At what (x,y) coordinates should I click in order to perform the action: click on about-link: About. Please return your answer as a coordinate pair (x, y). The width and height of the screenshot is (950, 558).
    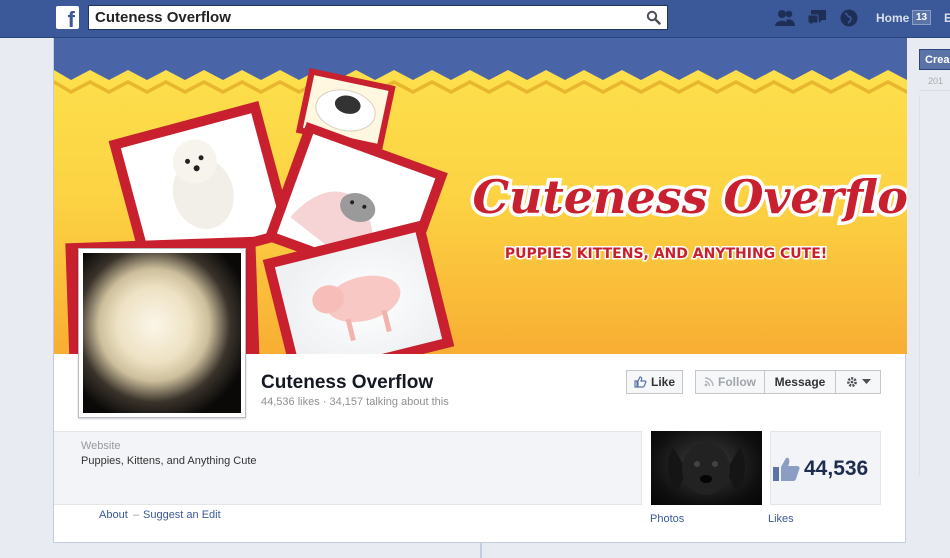
    Looking at the image, I should click on (113, 515).